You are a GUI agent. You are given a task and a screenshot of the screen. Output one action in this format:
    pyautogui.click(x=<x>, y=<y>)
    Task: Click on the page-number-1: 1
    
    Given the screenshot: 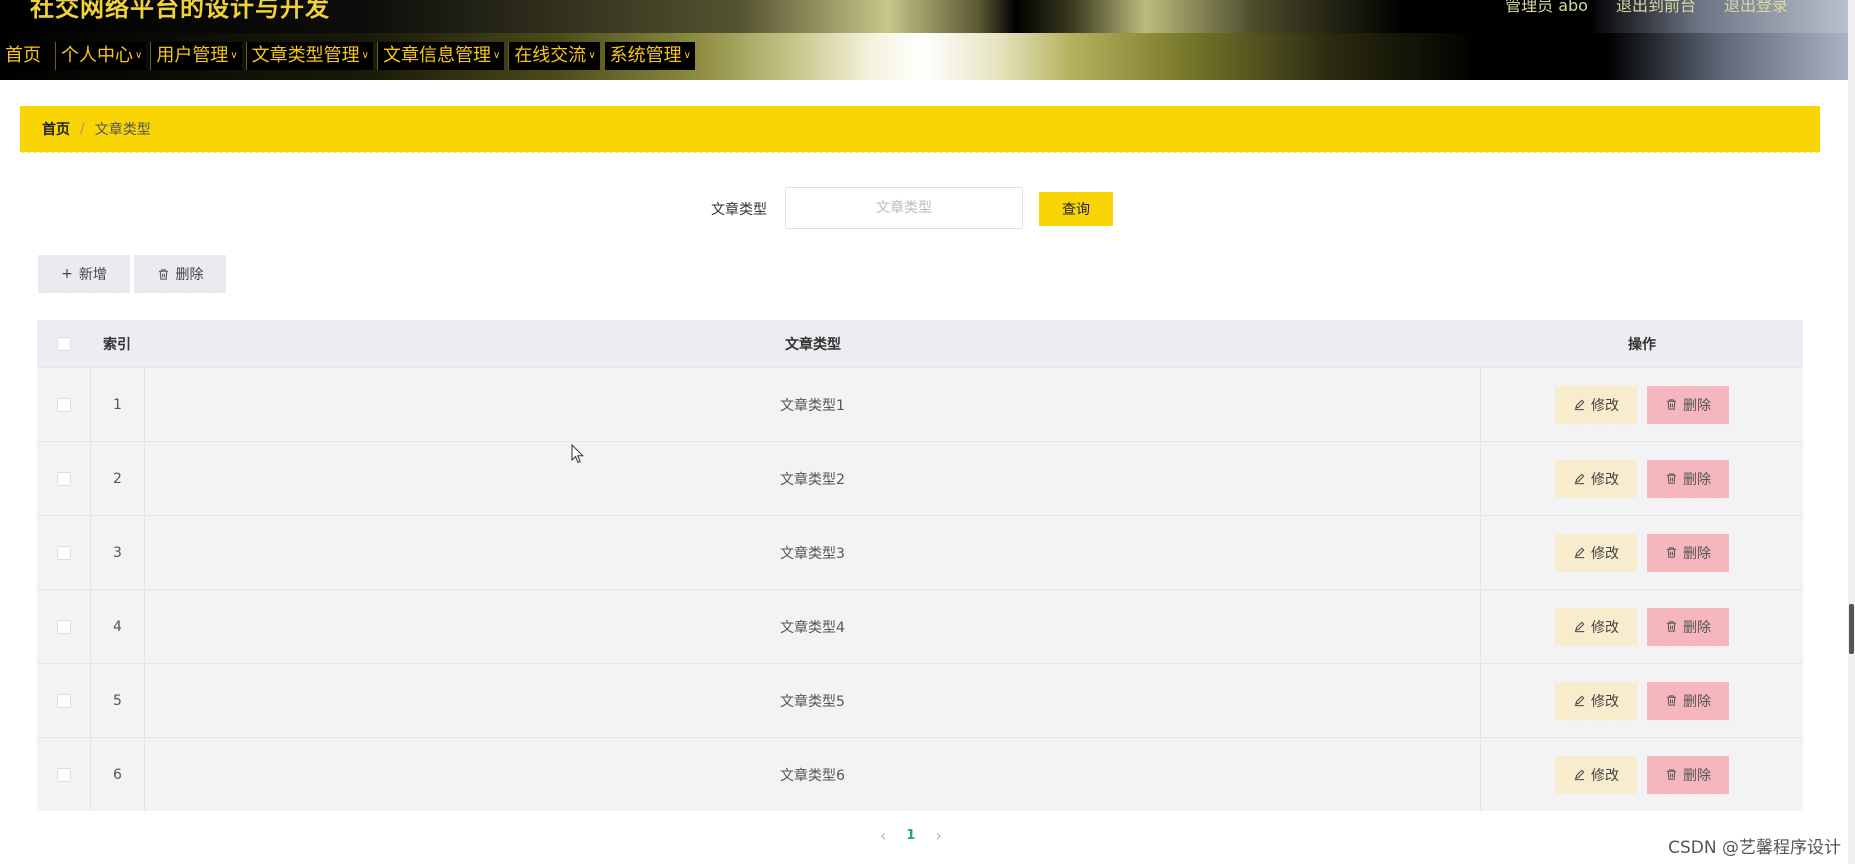 What is the action you would take?
    pyautogui.click(x=910, y=835)
    